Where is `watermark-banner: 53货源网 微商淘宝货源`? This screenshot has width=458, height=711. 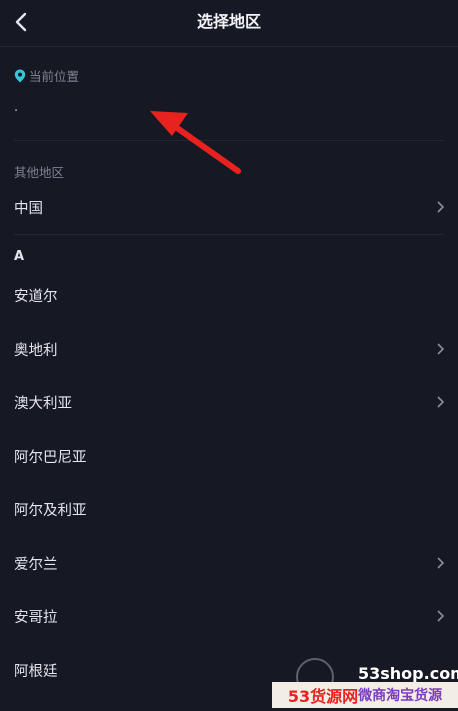
watermark-banner: 53货源网 微商淘宝货源 is located at coordinates (365, 695).